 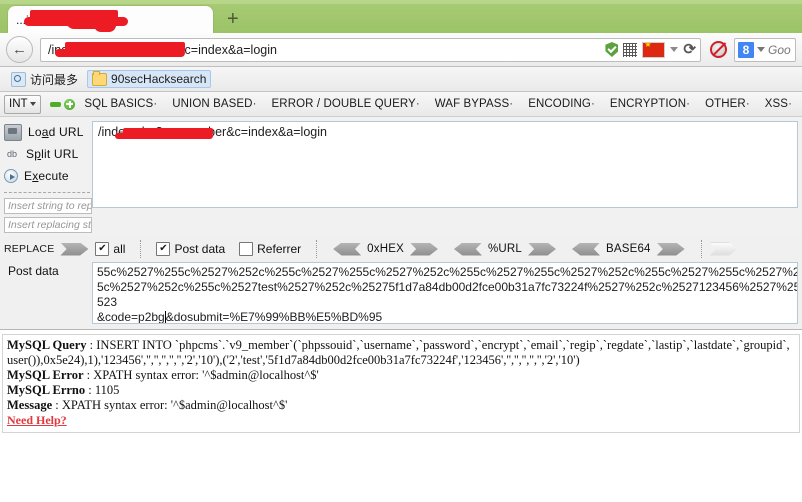 I want to click on mysql-errno-line: MySQL Errno : 1105, so click(x=63, y=390).